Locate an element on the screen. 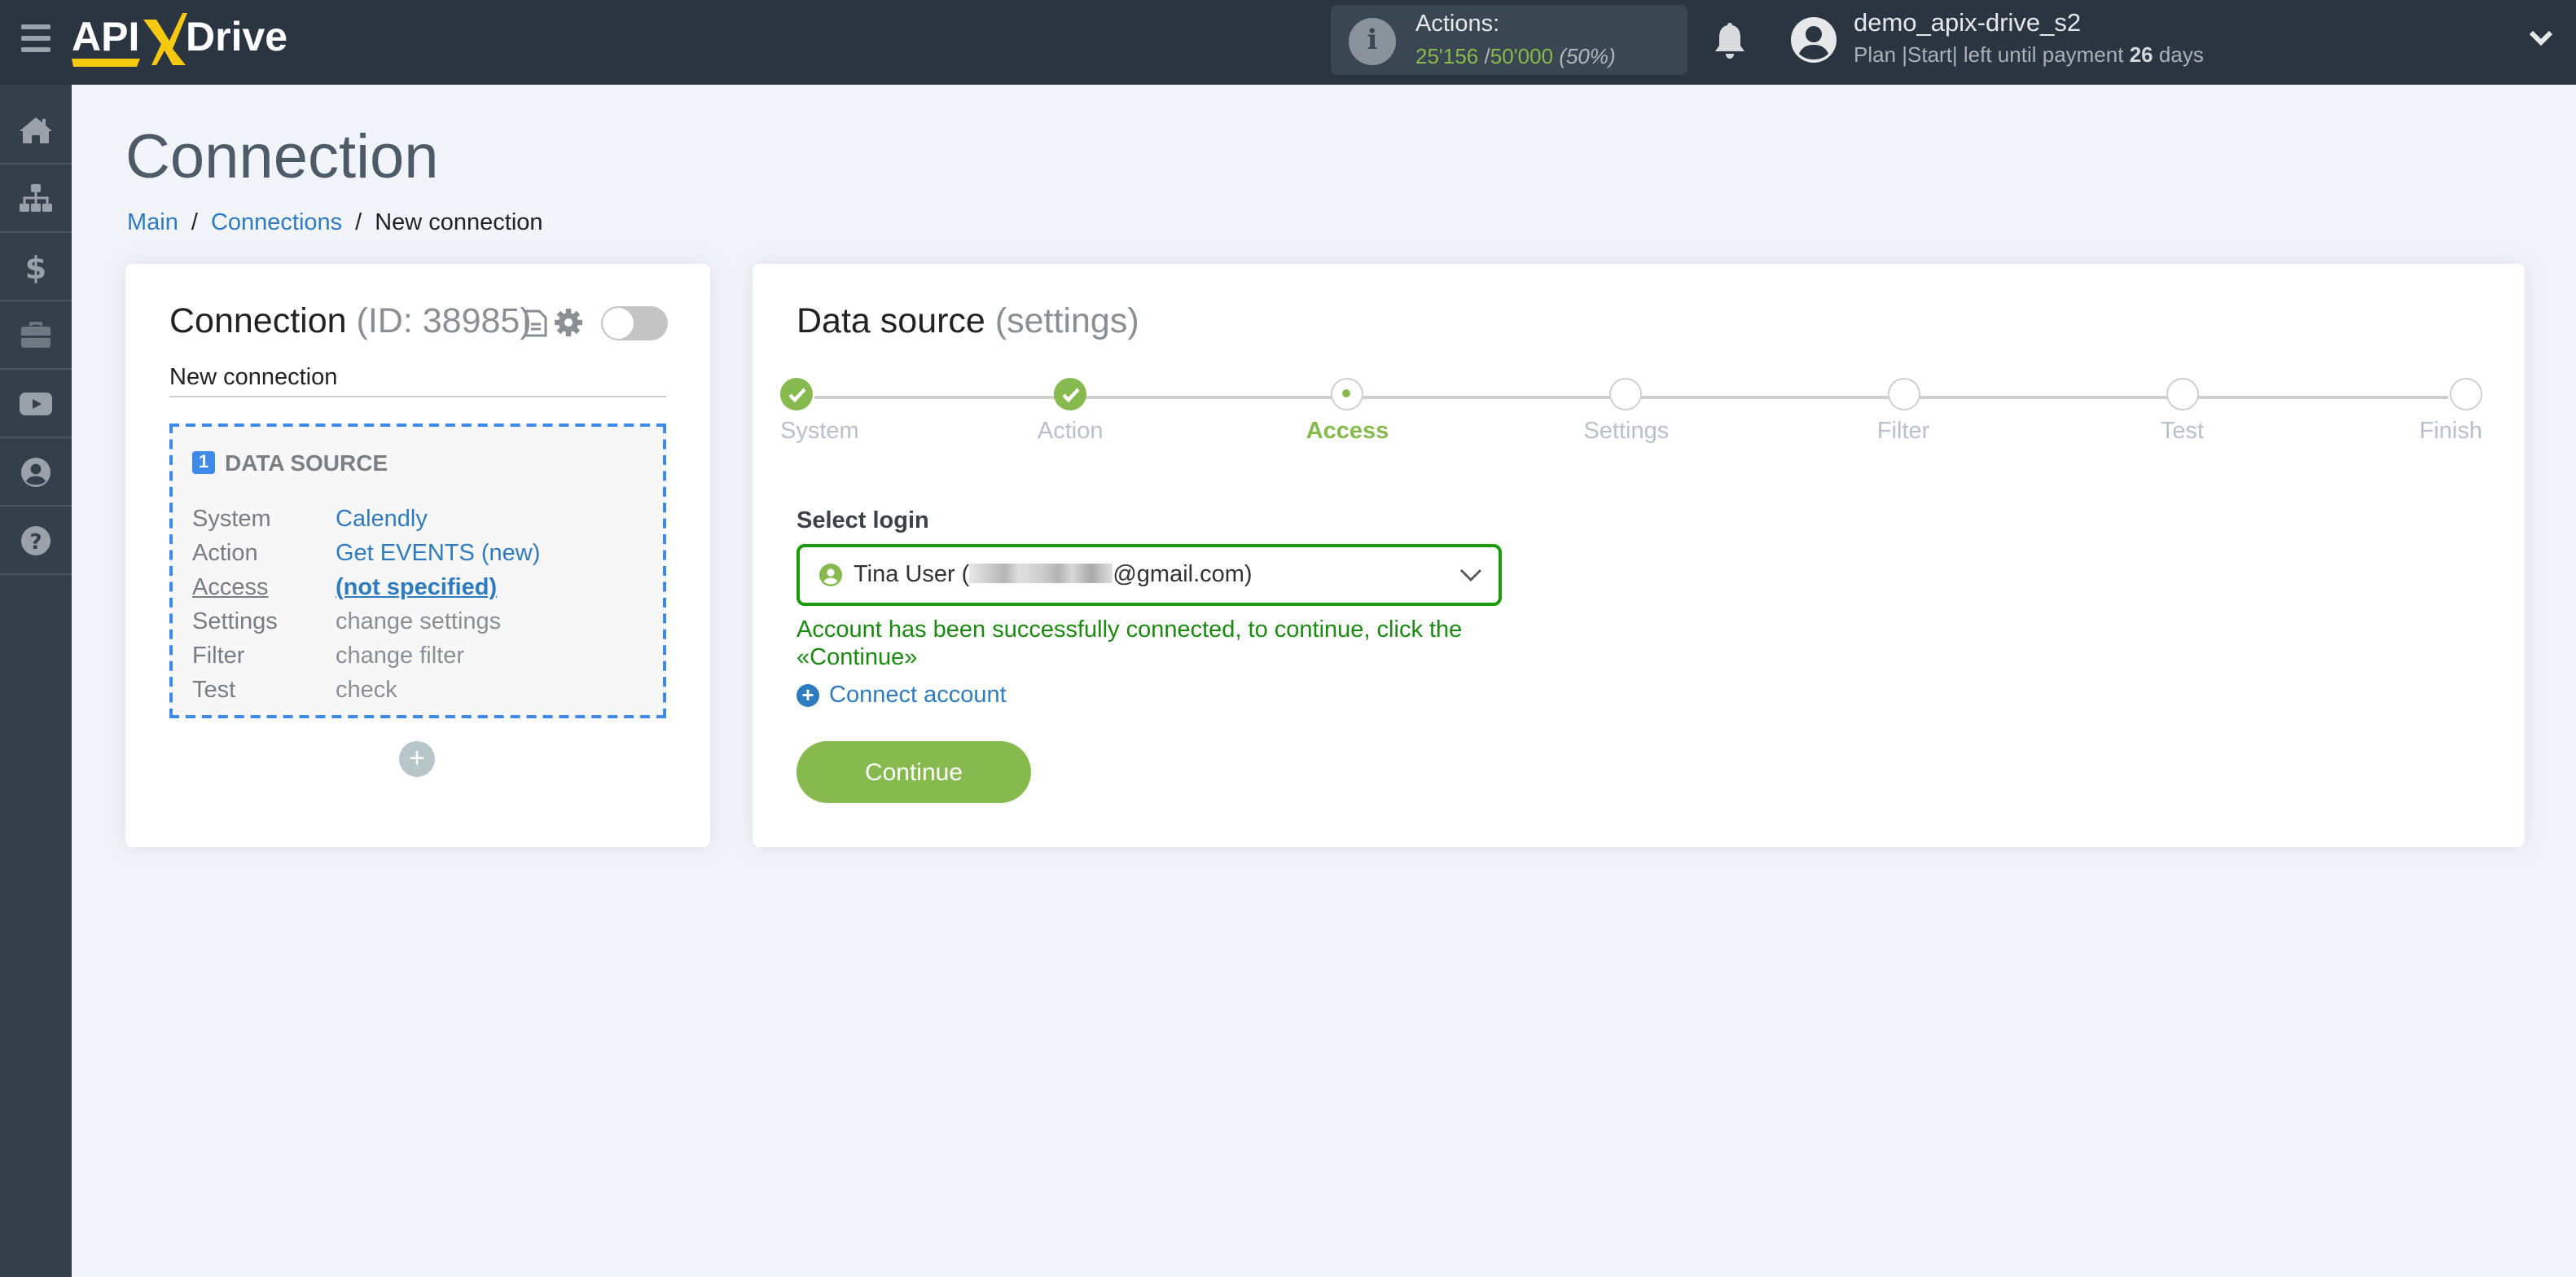 The height and width of the screenshot is (1277, 2576). avatar-icon is located at coordinates (1813, 40).